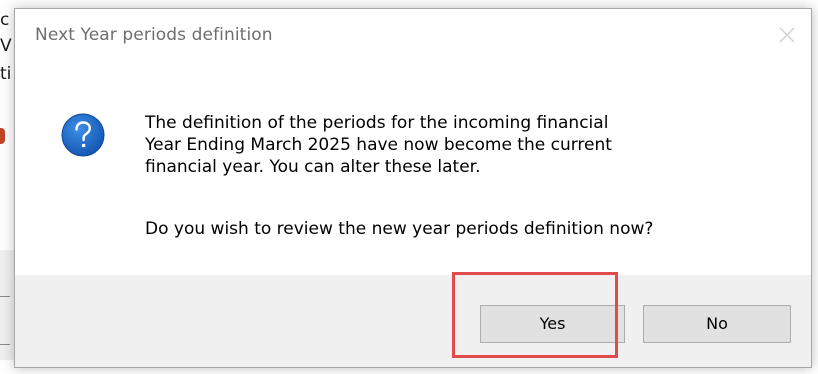 This screenshot has width=818, height=374. What do you see at coordinates (154, 35) in the screenshot?
I see `dialog-title: Next Year periods definition` at bounding box center [154, 35].